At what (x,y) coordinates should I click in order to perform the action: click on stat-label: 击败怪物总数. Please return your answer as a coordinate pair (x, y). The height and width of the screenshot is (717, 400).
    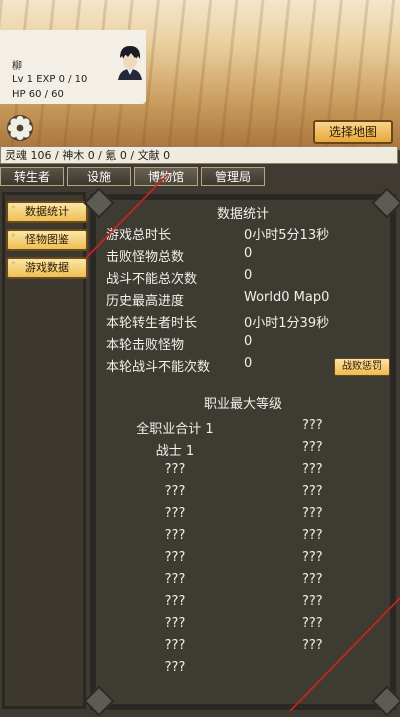
    Looking at the image, I should click on (145, 257).